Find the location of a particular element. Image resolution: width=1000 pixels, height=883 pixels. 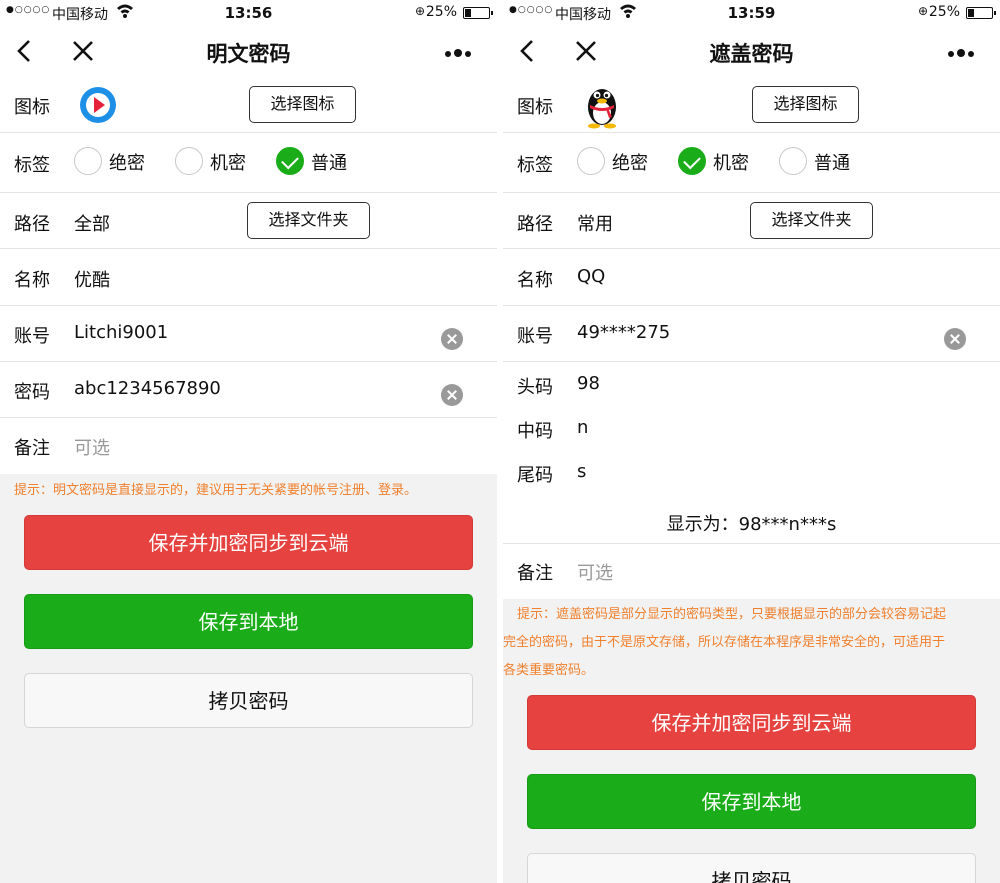

account-input: 49****275 is located at coordinates (623, 332).